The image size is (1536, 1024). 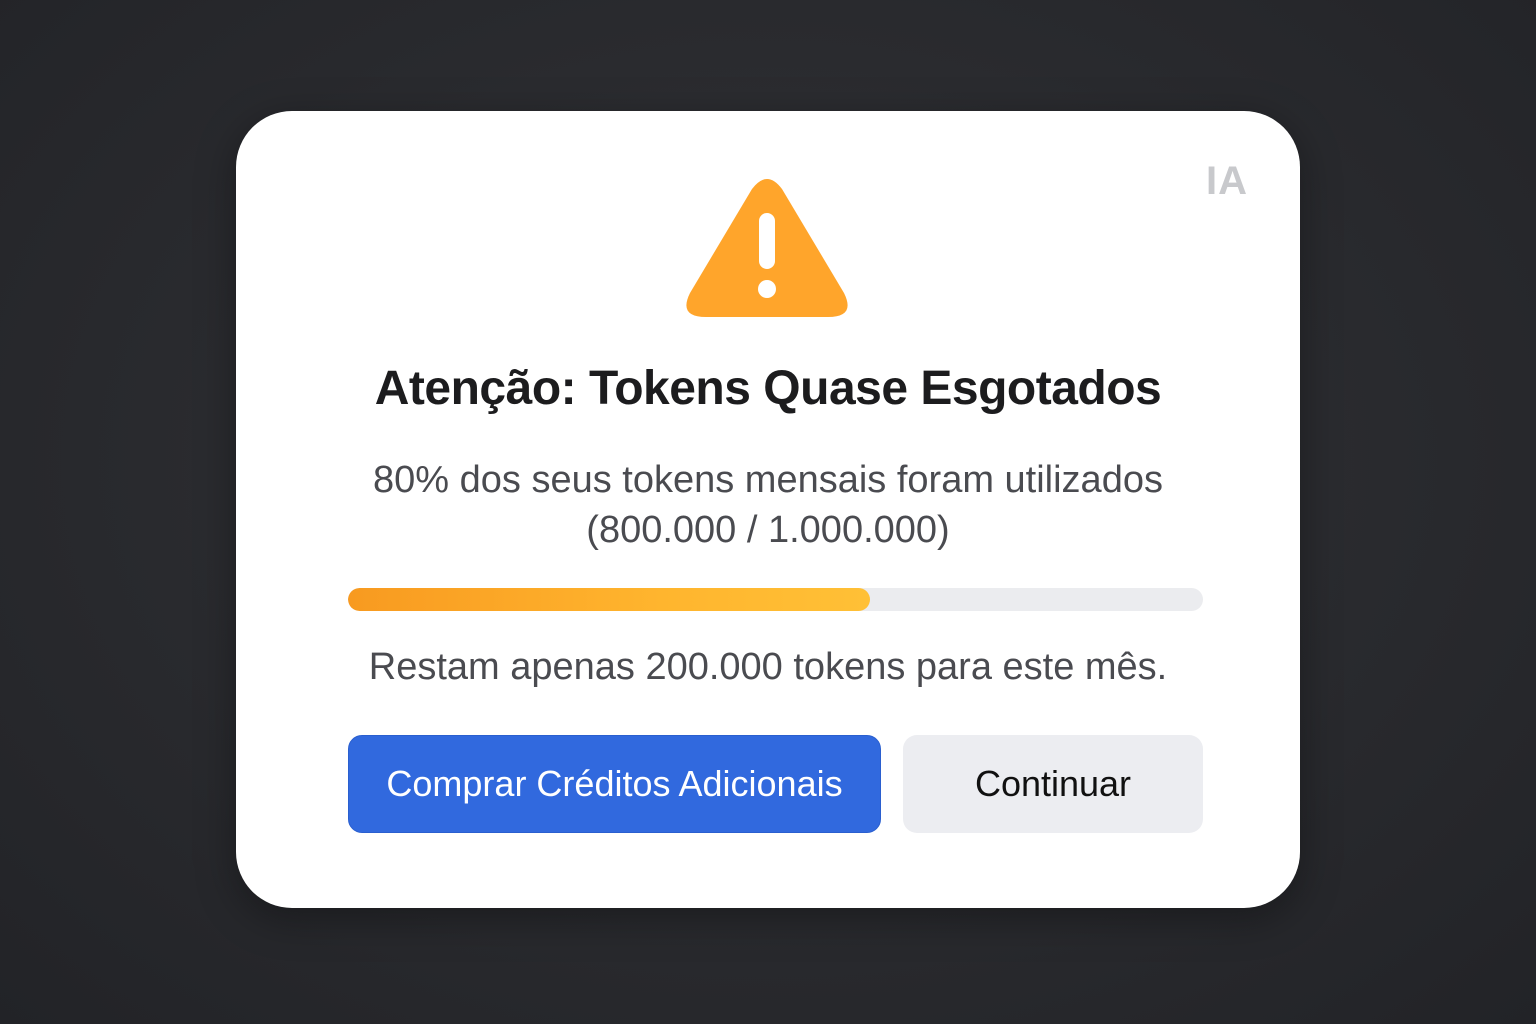 What do you see at coordinates (1227, 181) in the screenshot?
I see `ai-badge: IA` at bounding box center [1227, 181].